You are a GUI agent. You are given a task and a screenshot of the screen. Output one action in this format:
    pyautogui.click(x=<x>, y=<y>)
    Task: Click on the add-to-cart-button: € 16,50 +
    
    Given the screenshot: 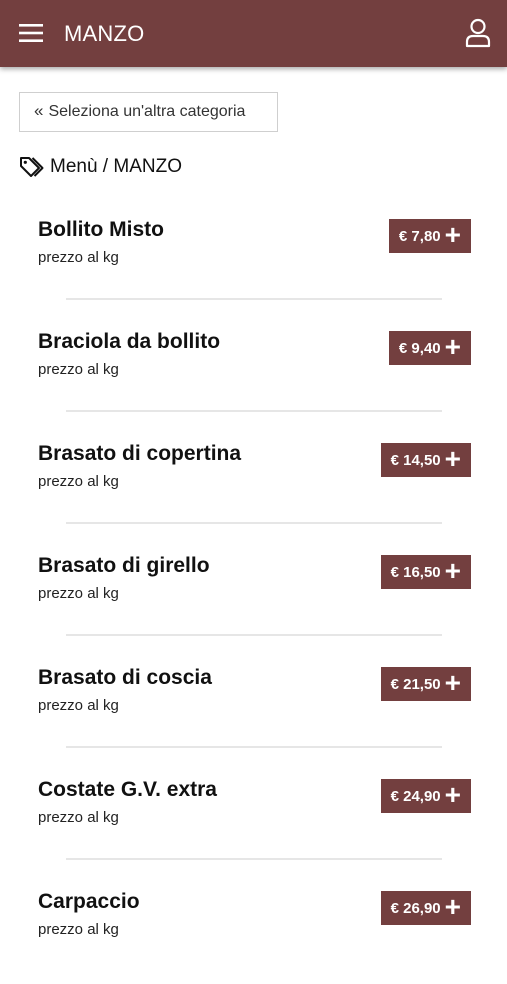 What is the action you would take?
    pyautogui.click(x=425, y=572)
    